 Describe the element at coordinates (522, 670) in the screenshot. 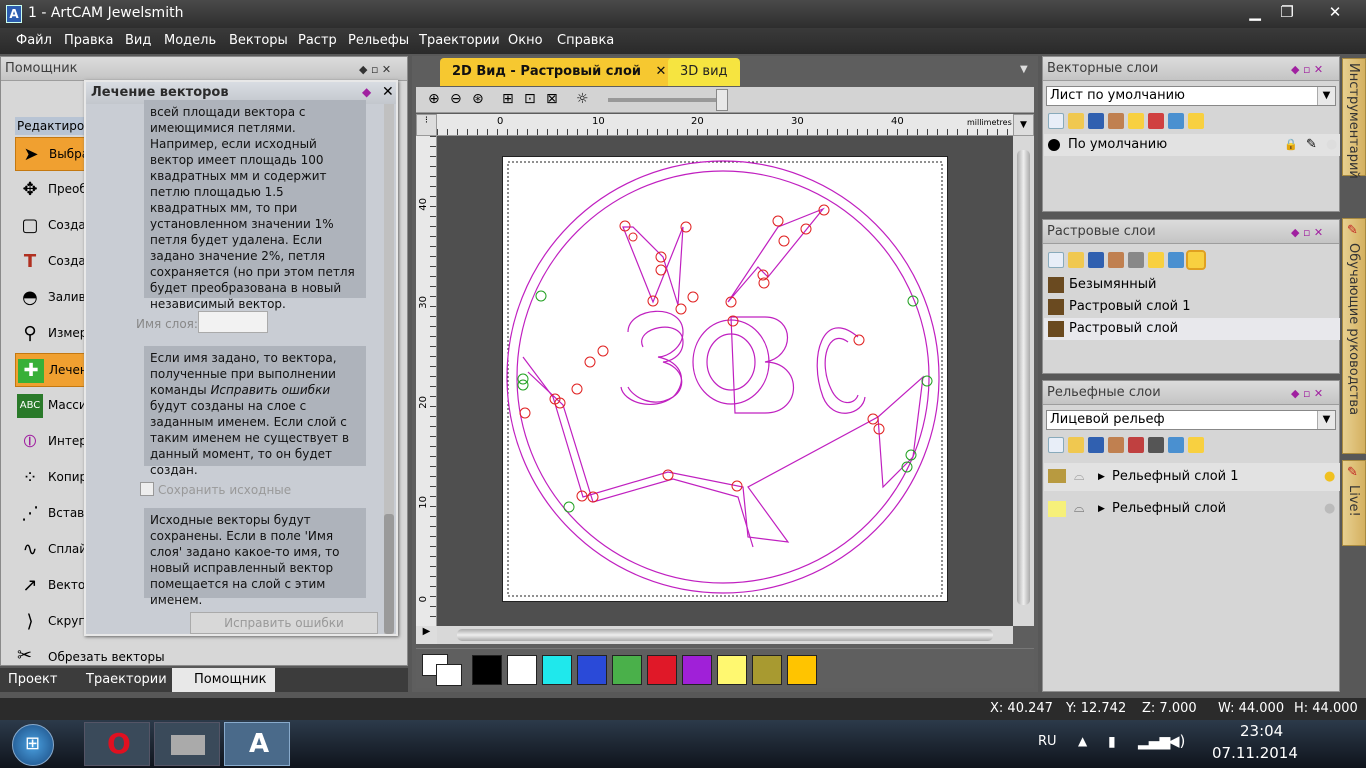

I see `swatch-white` at that location.